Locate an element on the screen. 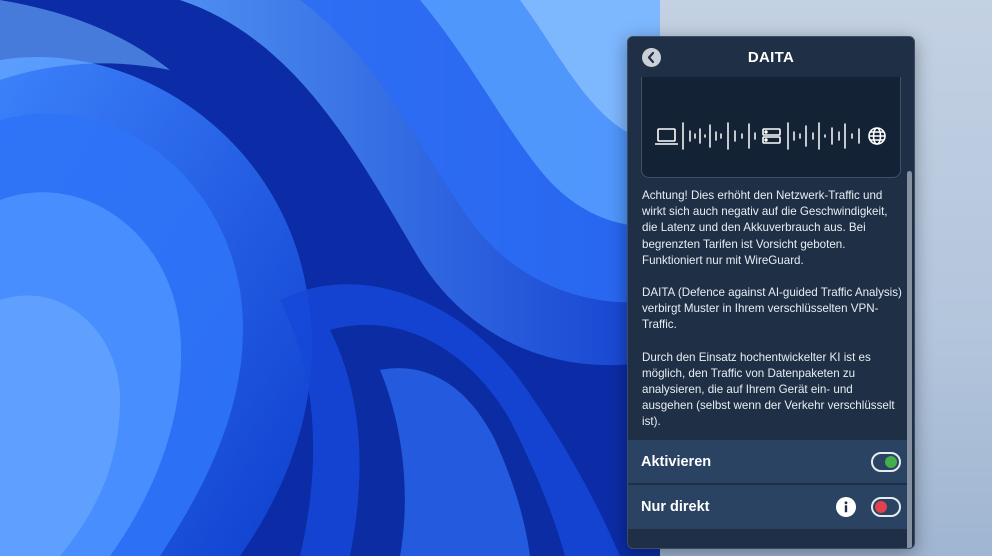 This screenshot has width=992, height=556. laptop-icon is located at coordinates (666, 136).